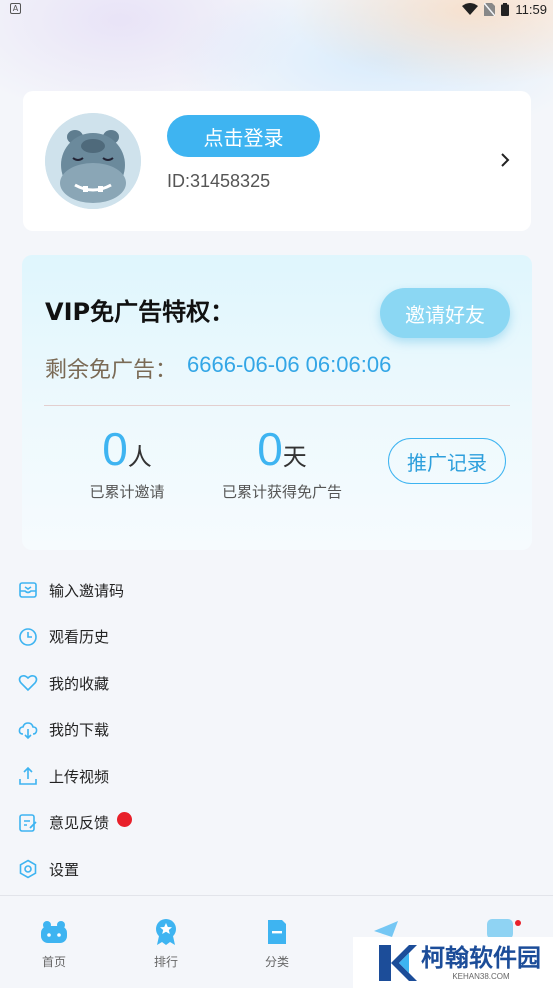  What do you see at coordinates (481, 976) in the screenshot?
I see `watermark-subtitle: KEHAN38.COM` at bounding box center [481, 976].